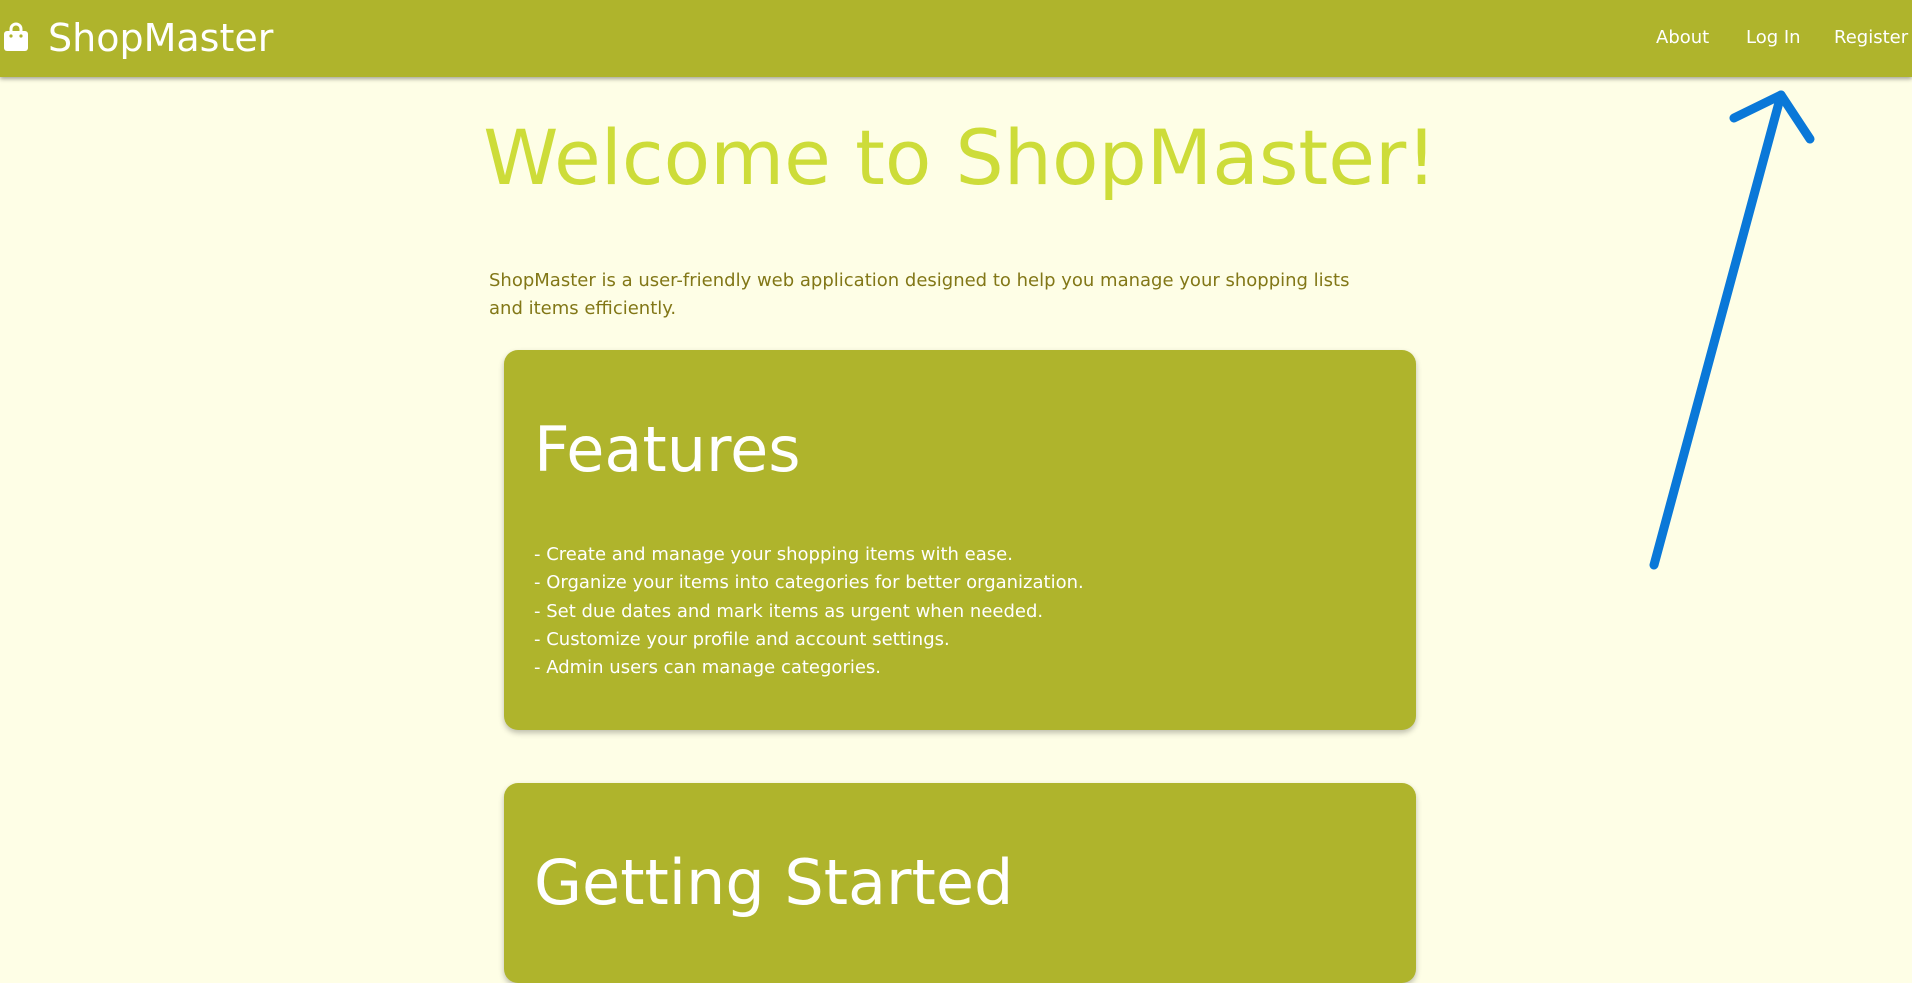  What do you see at coordinates (667, 449) in the screenshot?
I see `features-title: Features` at bounding box center [667, 449].